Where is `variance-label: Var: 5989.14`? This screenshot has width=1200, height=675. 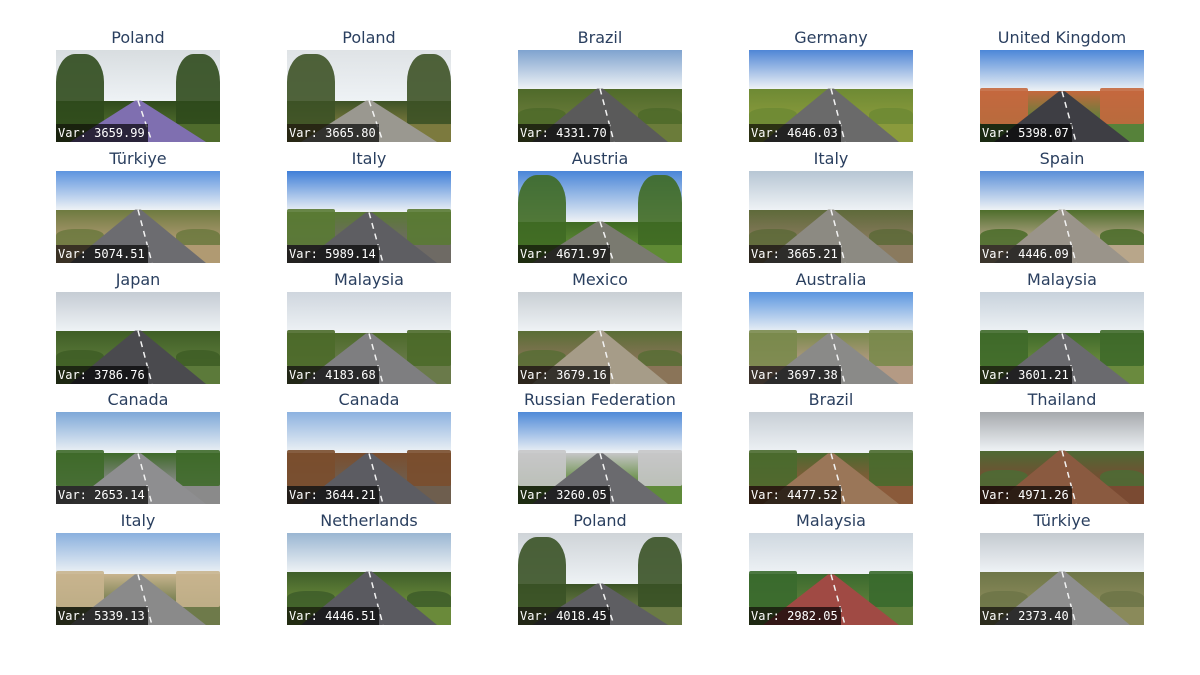 variance-label: Var: 5989.14 is located at coordinates (333, 254).